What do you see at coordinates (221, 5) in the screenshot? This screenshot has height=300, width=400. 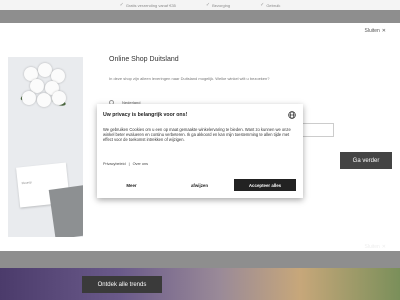 I see `usp-text: Bezorging` at bounding box center [221, 5].